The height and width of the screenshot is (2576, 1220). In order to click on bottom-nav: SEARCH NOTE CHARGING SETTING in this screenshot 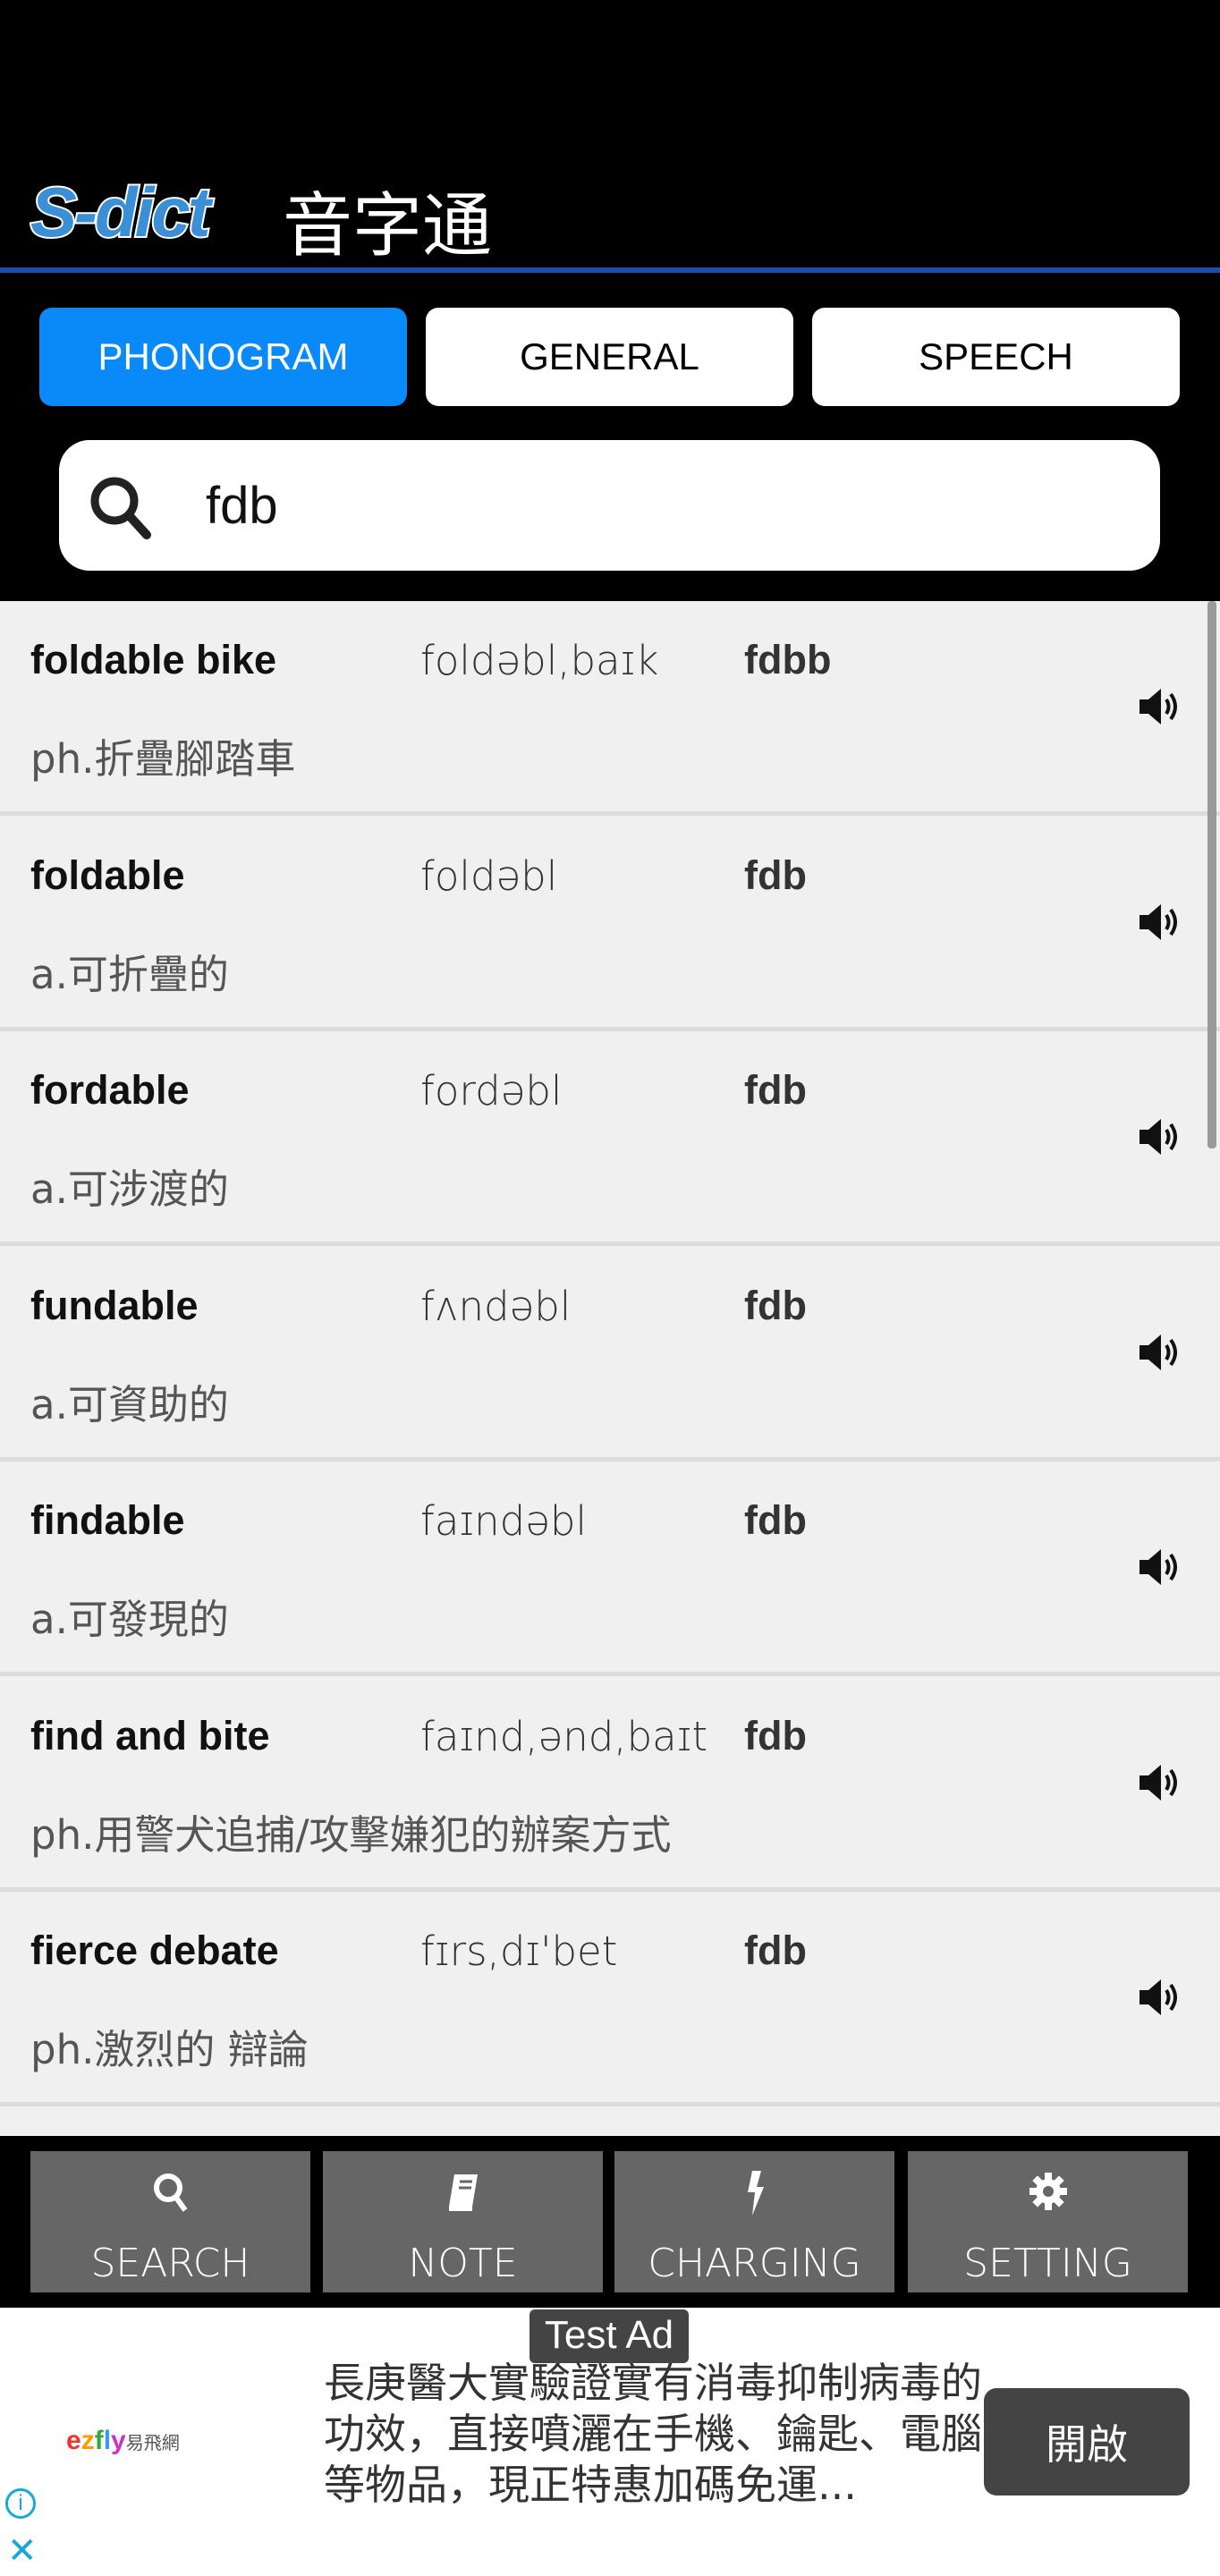, I will do `click(610, 2222)`.